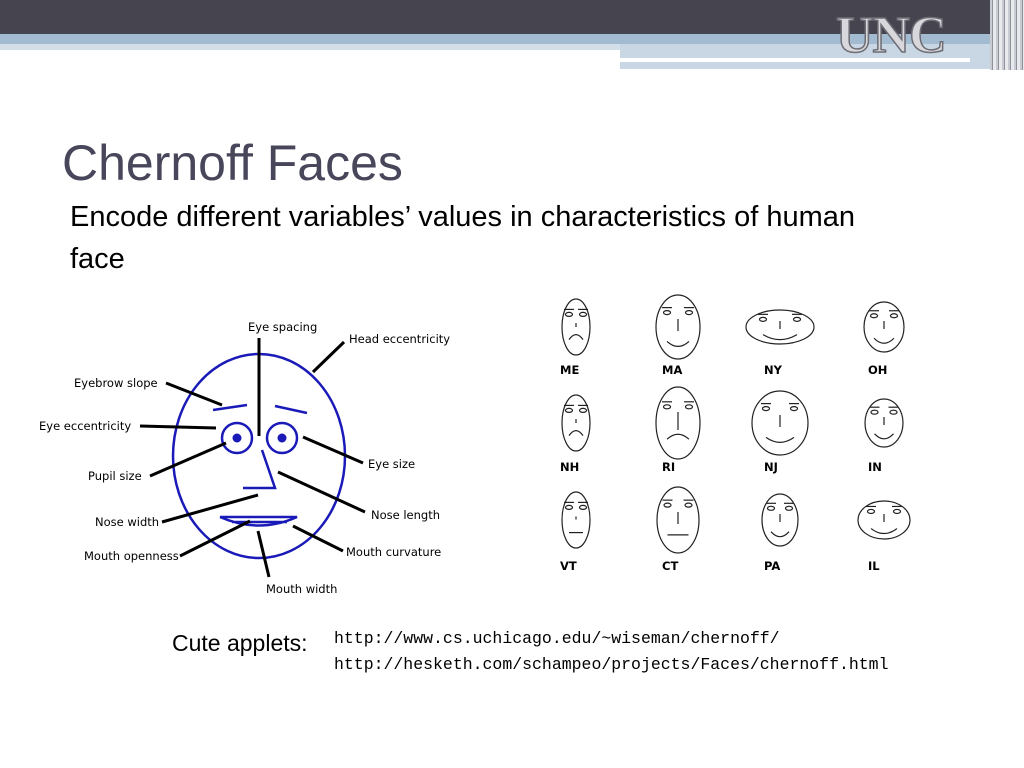 This screenshot has width=1024, height=768. I want to click on right-pupil, so click(282, 438).